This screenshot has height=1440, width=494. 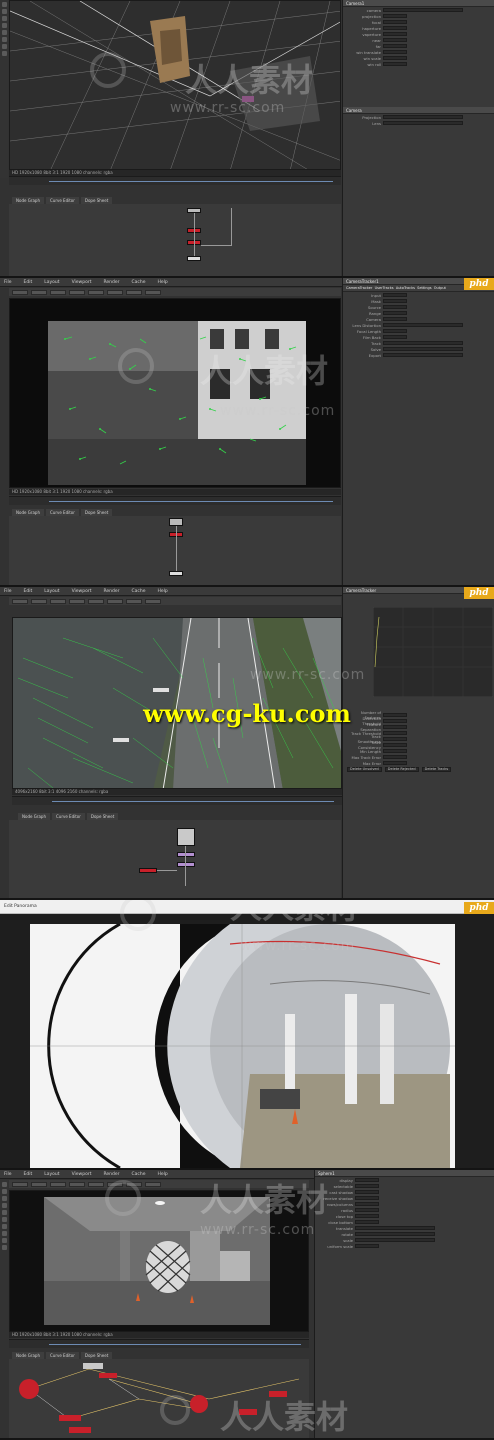 What do you see at coordinates (20, 906) in the screenshot?
I see `edit-panorama-title: Edit Panorama` at bounding box center [20, 906].